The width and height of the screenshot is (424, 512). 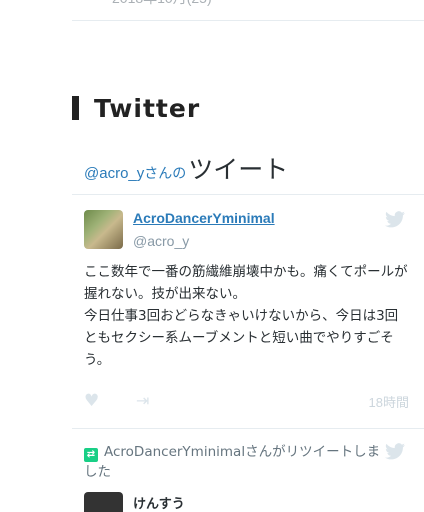 What do you see at coordinates (161, 241) in the screenshot?
I see `tweet-author-handle: @acro_y` at bounding box center [161, 241].